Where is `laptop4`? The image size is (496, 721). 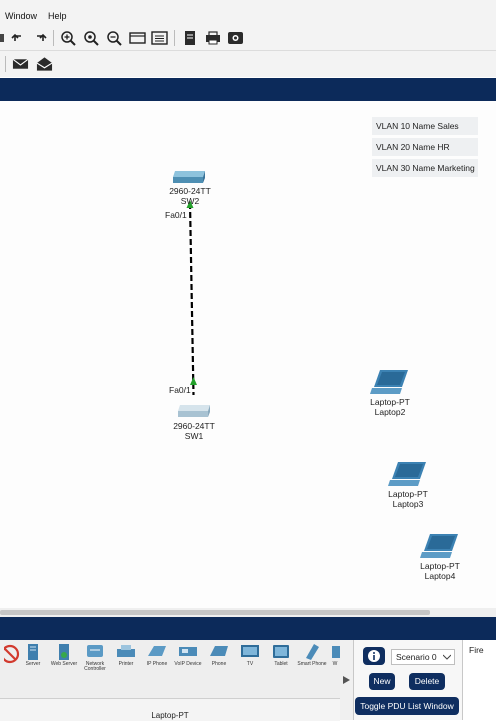 laptop4 is located at coordinates (440, 548).